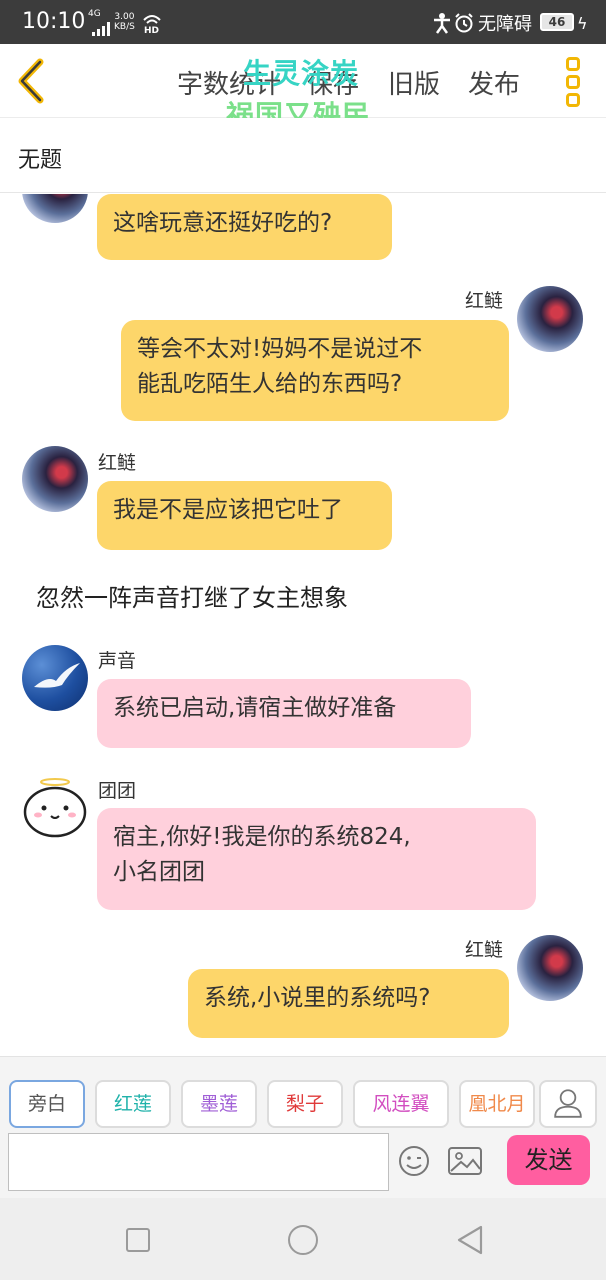 This screenshot has height=1280, width=606. What do you see at coordinates (316, 859) in the screenshot?
I see `message-bubble: 宿主,你好!我是你的系统824, 小名团团` at bounding box center [316, 859].